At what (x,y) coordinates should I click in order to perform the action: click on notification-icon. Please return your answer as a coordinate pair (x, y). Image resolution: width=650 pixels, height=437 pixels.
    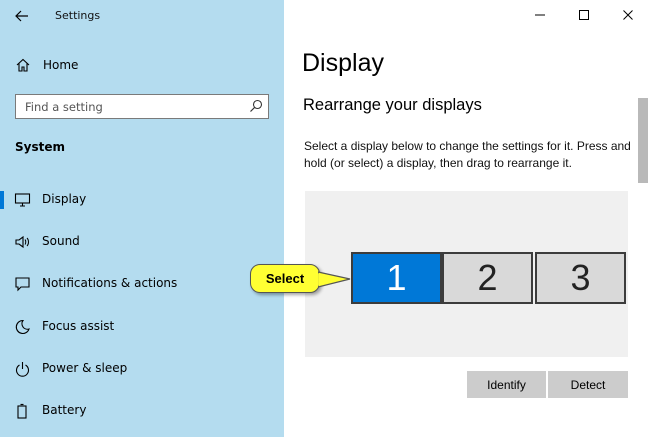
    Looking at the image, I should click on (22, 284).